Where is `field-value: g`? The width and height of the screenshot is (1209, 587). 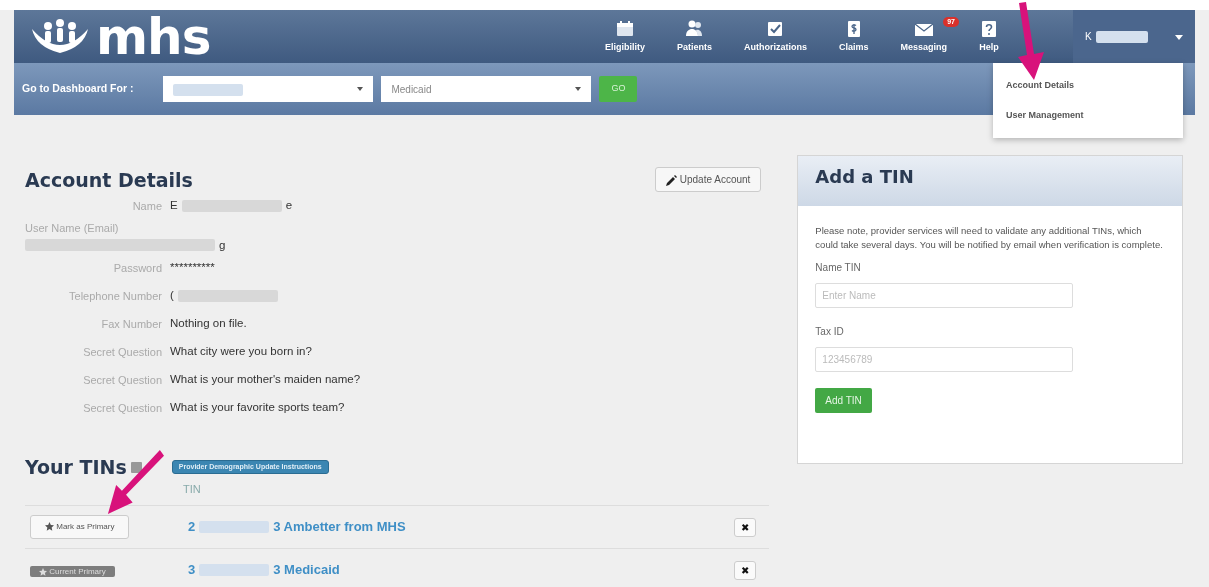 field-value: g is located at coordinates (222, 245).